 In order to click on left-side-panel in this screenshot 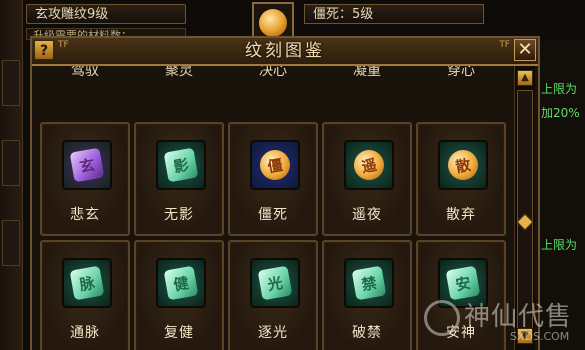, I will do `click(11, 175)`.